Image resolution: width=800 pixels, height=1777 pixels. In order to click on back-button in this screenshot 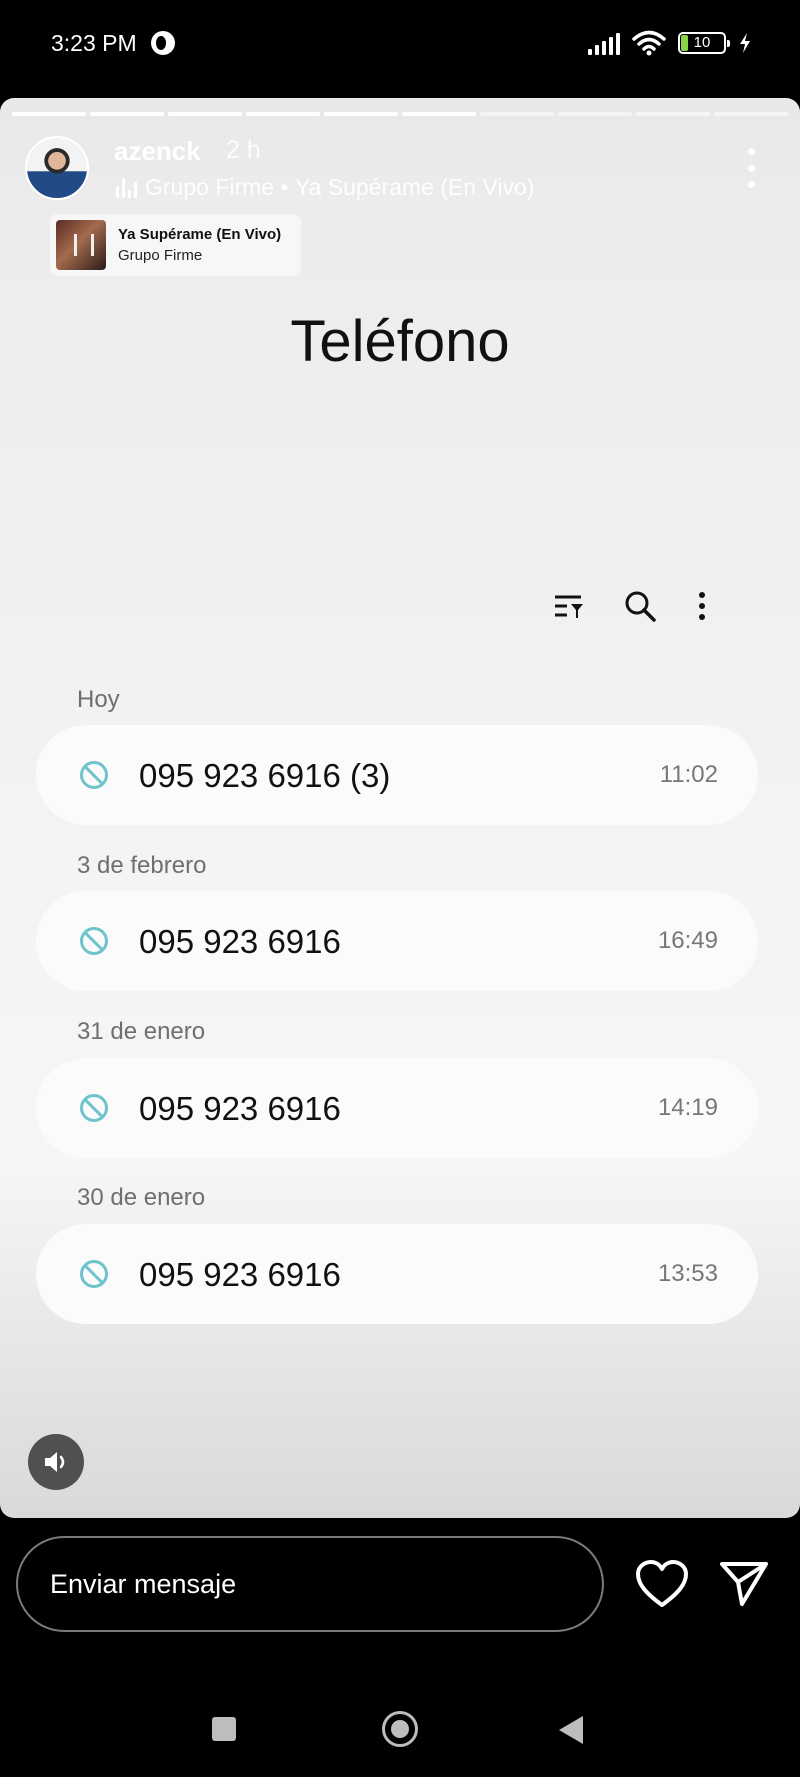, I will do `click(571, 1730)`.